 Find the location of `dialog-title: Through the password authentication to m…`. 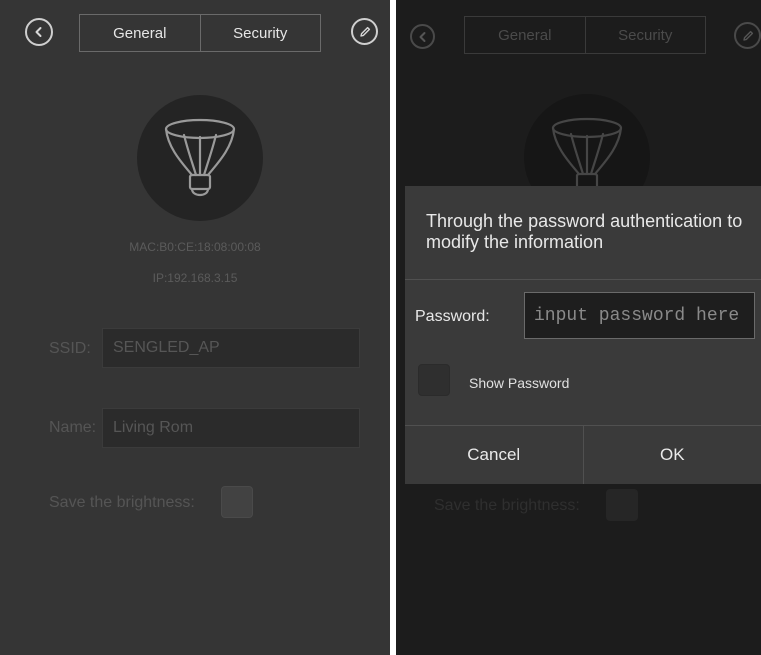

dialog-title: Through the password authentication to m… is located at coordinates (584, 231).